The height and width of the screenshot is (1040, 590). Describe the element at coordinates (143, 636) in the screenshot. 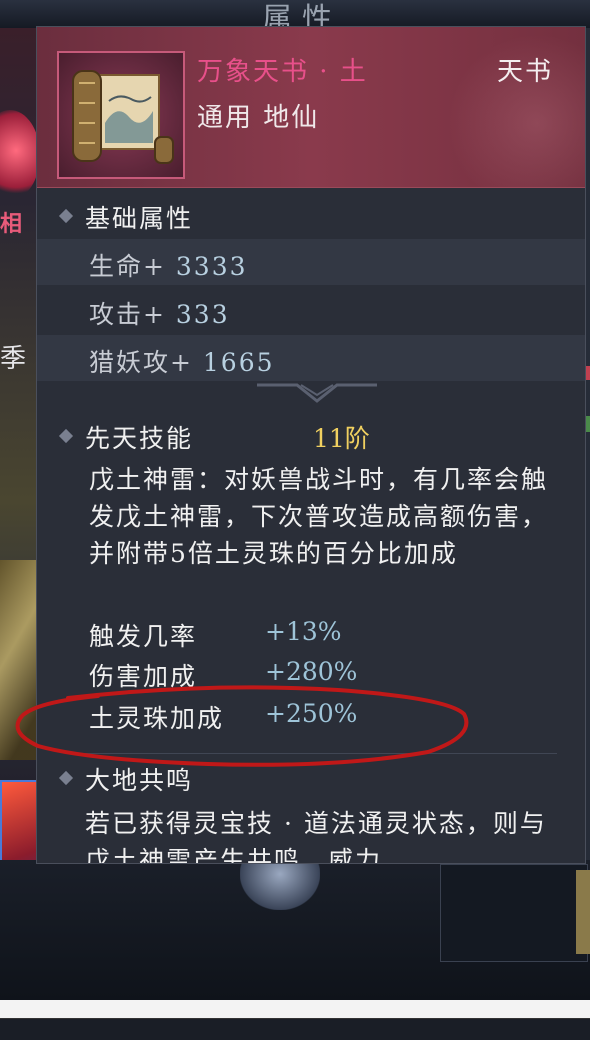

I see `stat-label: 触发几率` at that location.